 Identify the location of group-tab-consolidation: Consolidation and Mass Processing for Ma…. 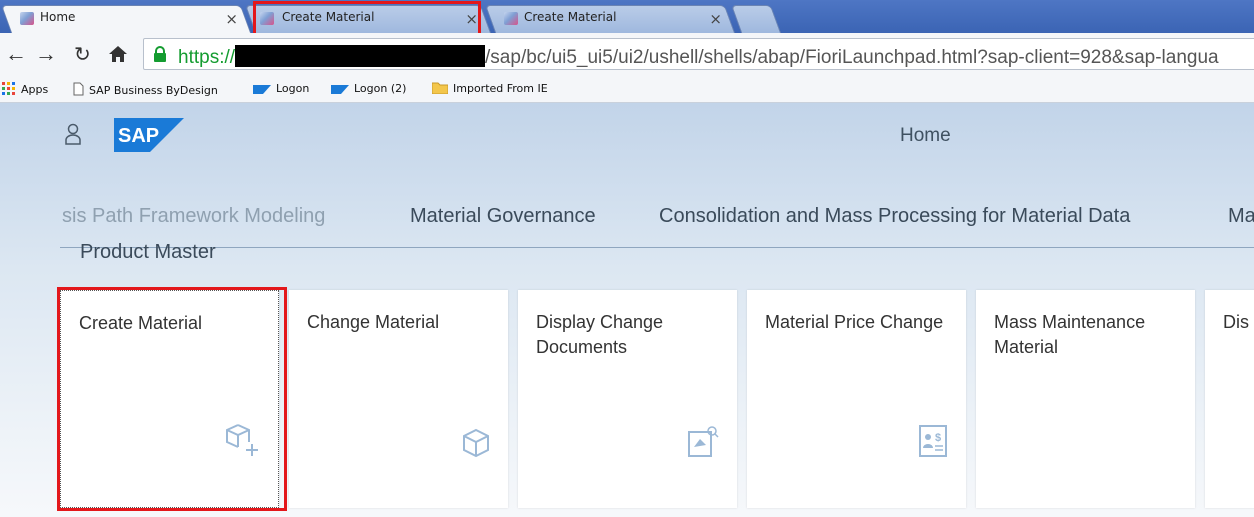
(894, 216).